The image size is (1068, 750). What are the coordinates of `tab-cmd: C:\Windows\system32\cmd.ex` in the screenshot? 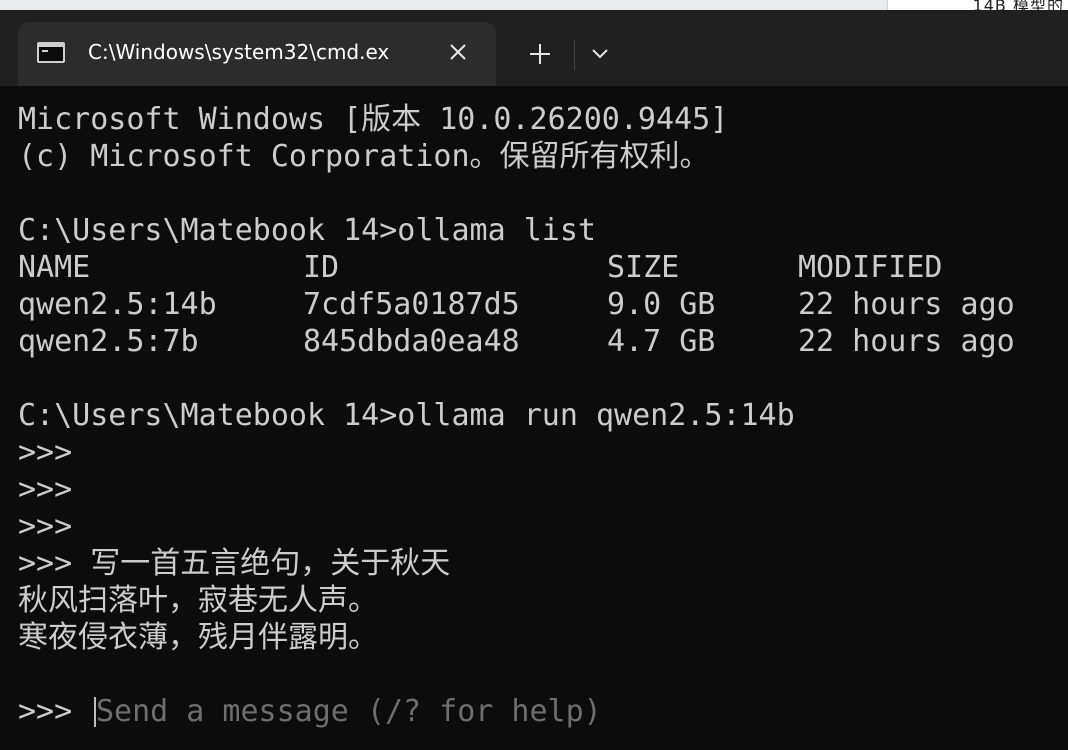 It's located at (257, 54).